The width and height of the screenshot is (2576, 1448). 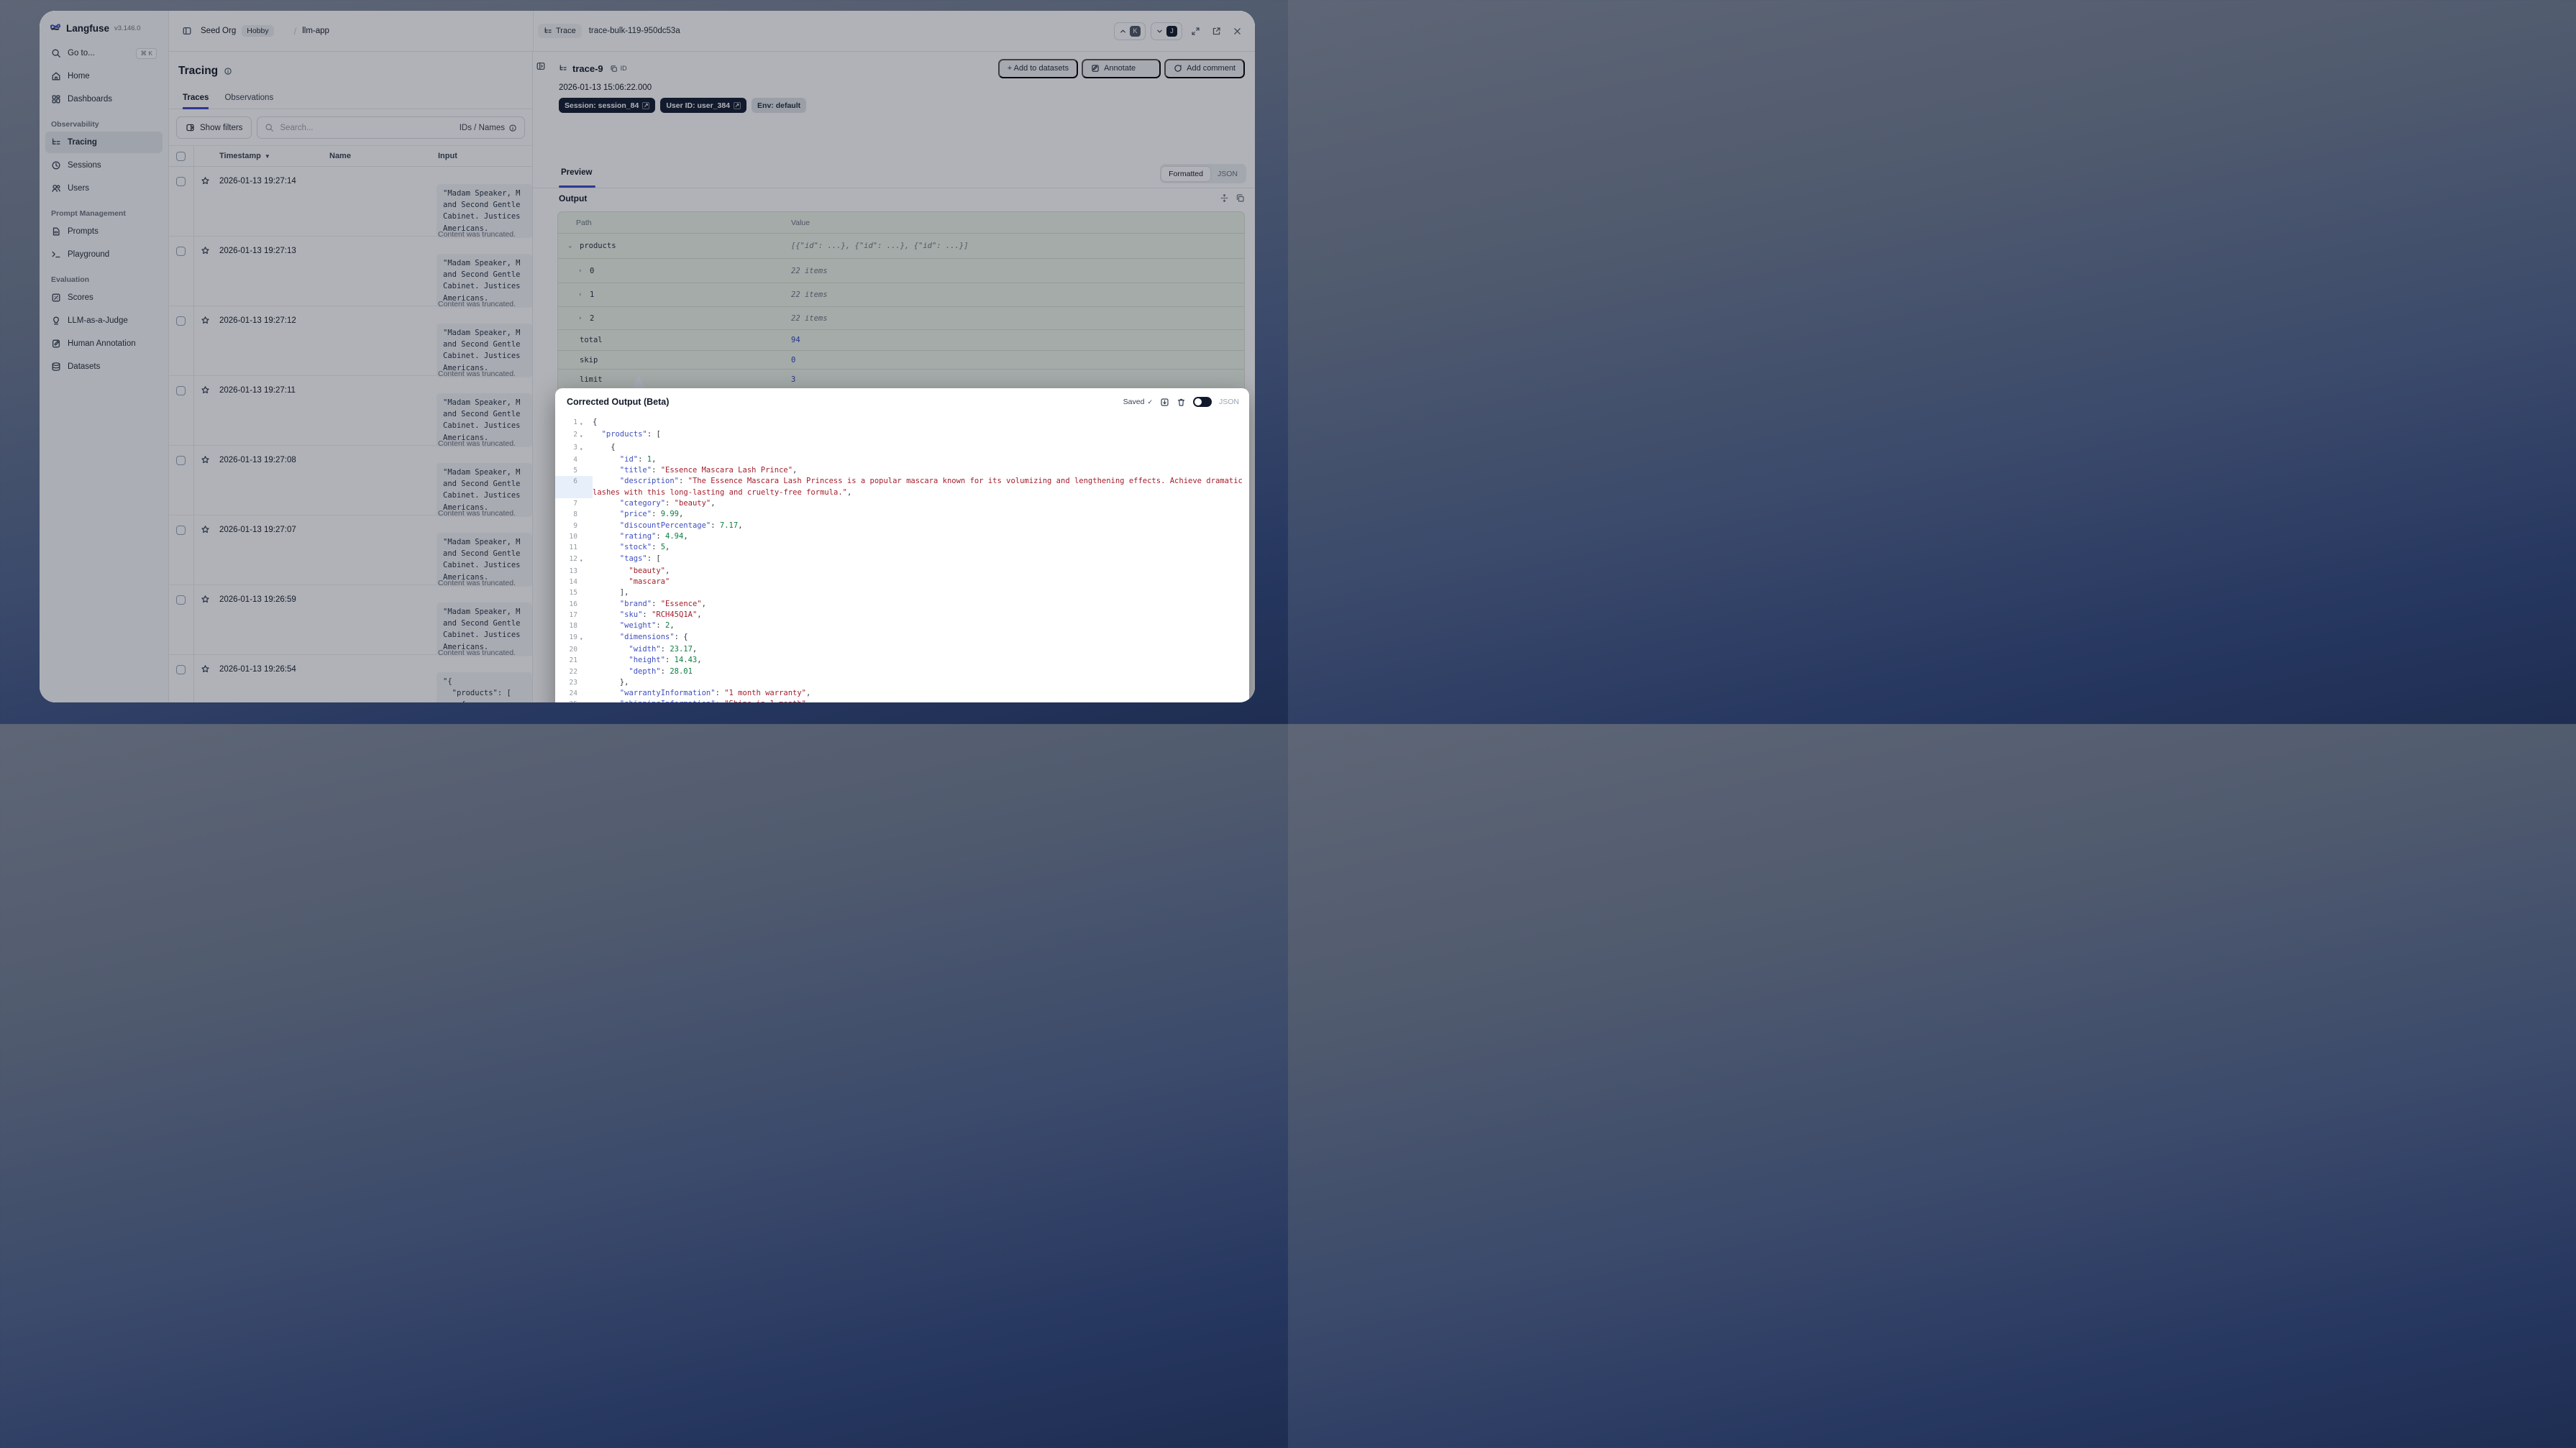 What do you see at coordinates (350, 678) in the screenshot?
I see `table-row: 2026-01-13 19:26:54 "{ "products": [ {` at bounding box center [350, 678].